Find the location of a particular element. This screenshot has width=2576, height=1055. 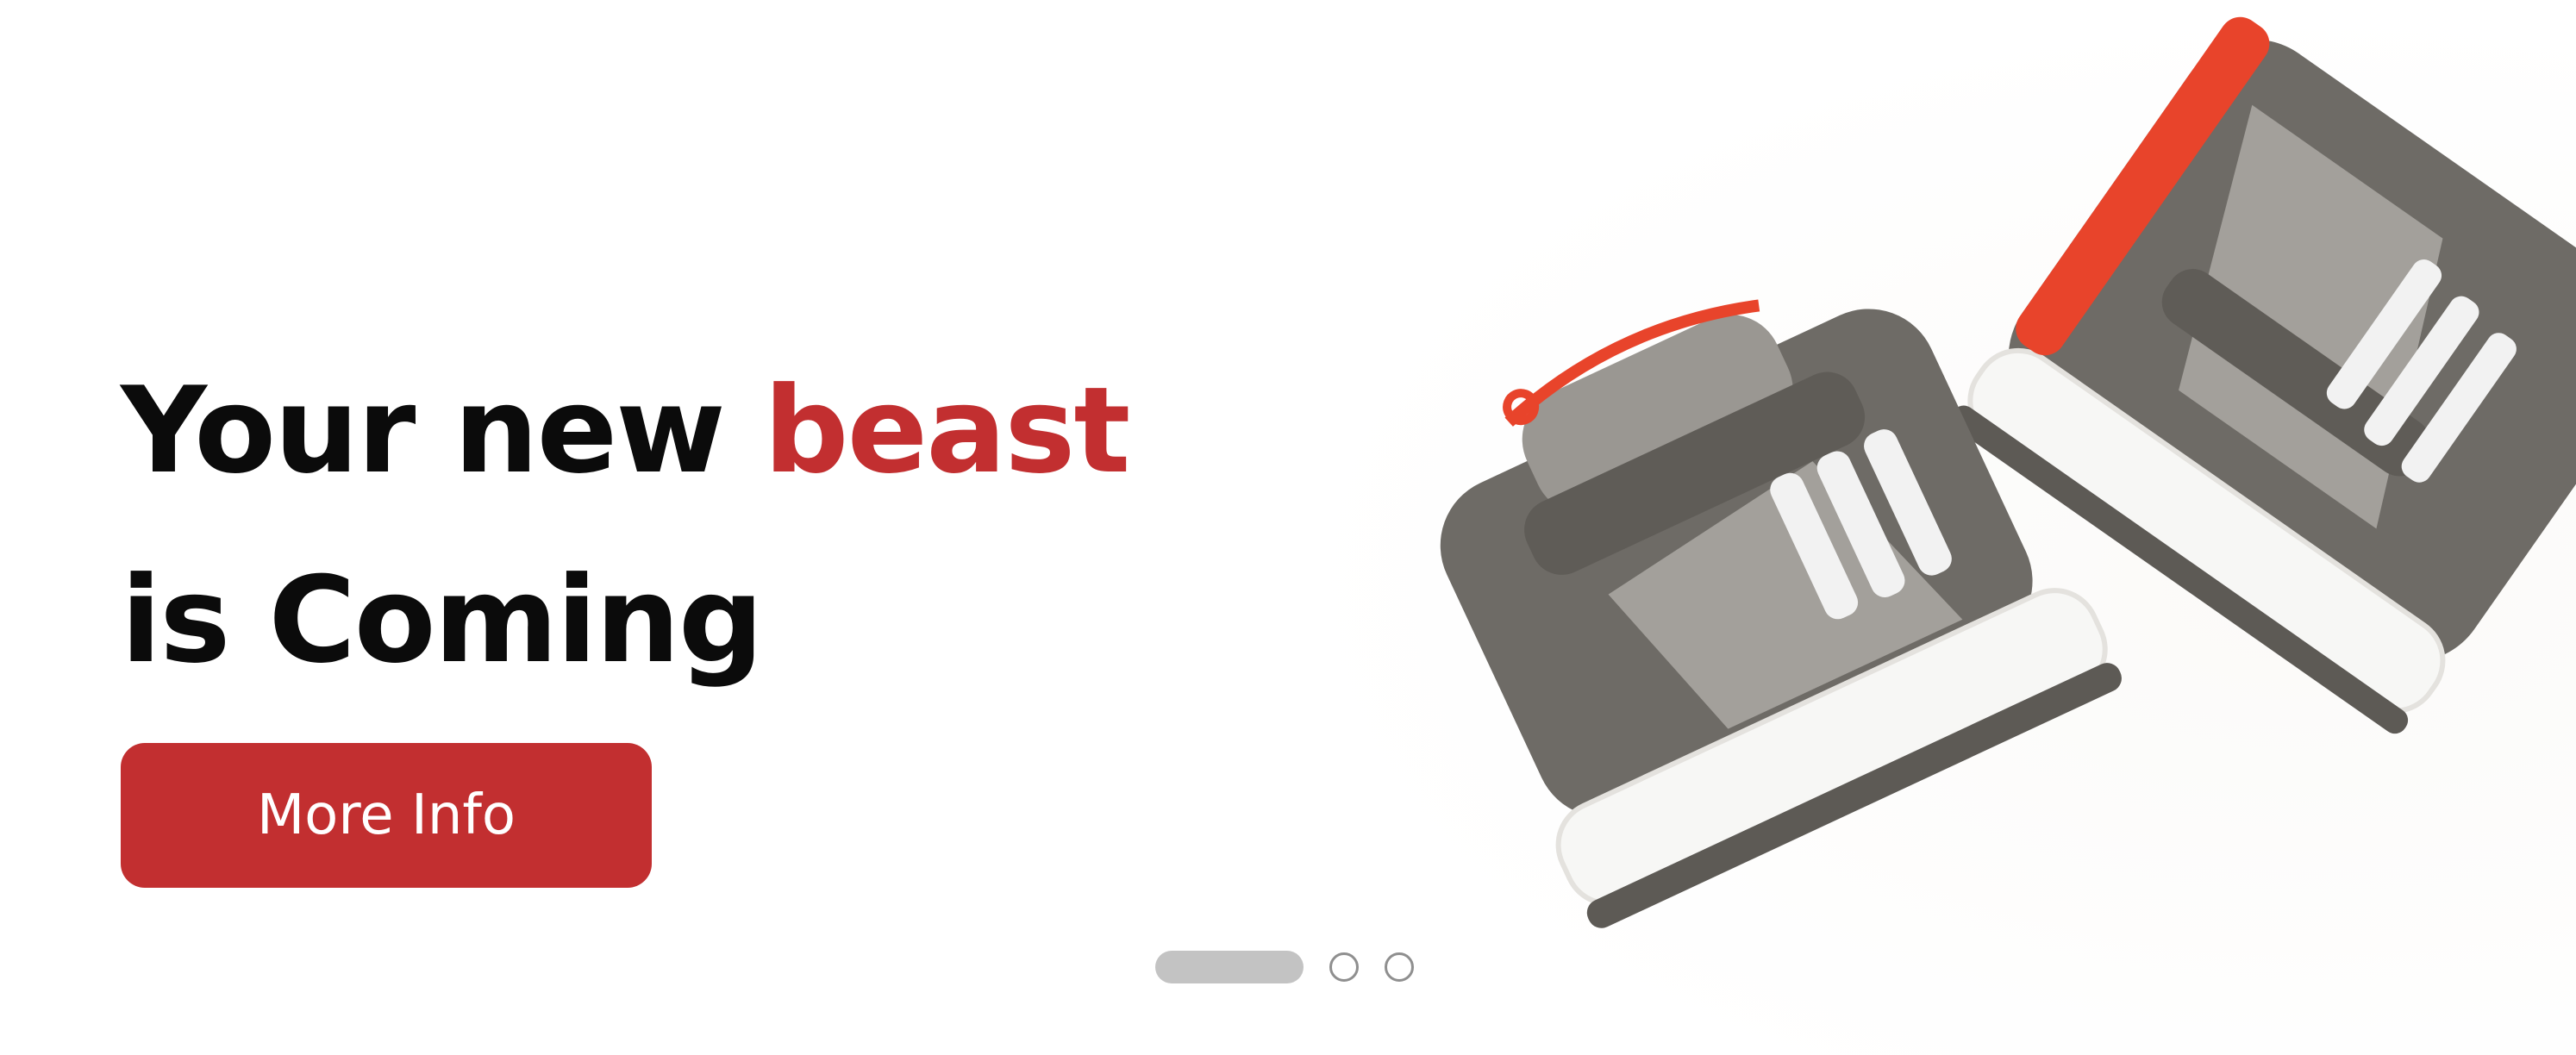

carousel-dot-active is located at coordinates (1229, 967).